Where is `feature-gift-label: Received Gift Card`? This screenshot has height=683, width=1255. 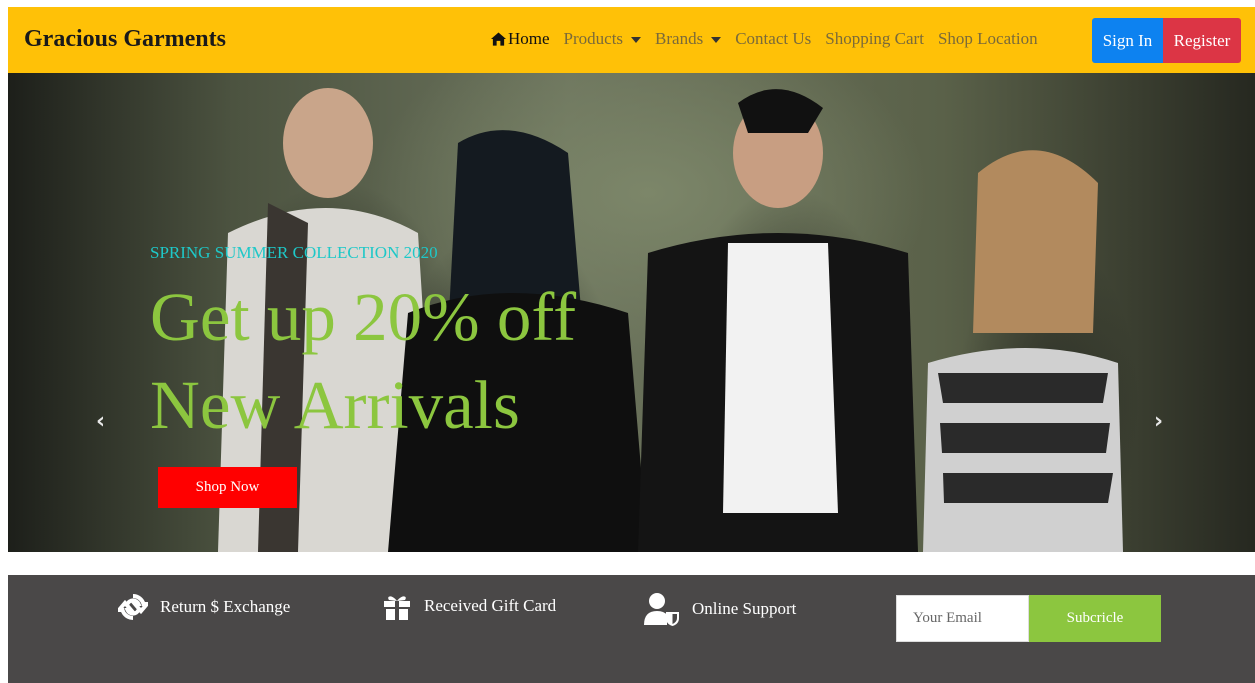
feature-gift-label: Received Gift Card is located at coordinates (490, 605).